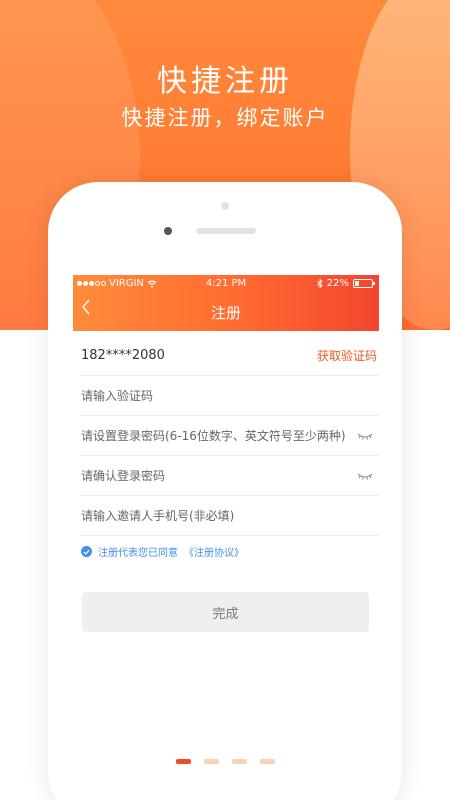  What do you see at coordinates (117, 396) in the screenshot?
I see `verification-code-placeholder: 请输入验证码` at bounding box center [117, 396].